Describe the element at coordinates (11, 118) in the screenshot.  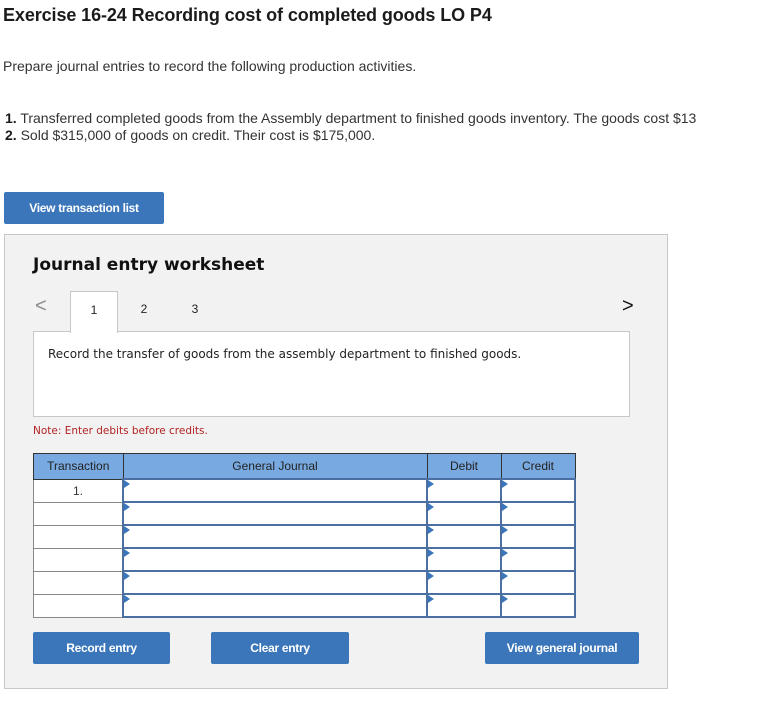
I see `step-number: 1.` at that location.